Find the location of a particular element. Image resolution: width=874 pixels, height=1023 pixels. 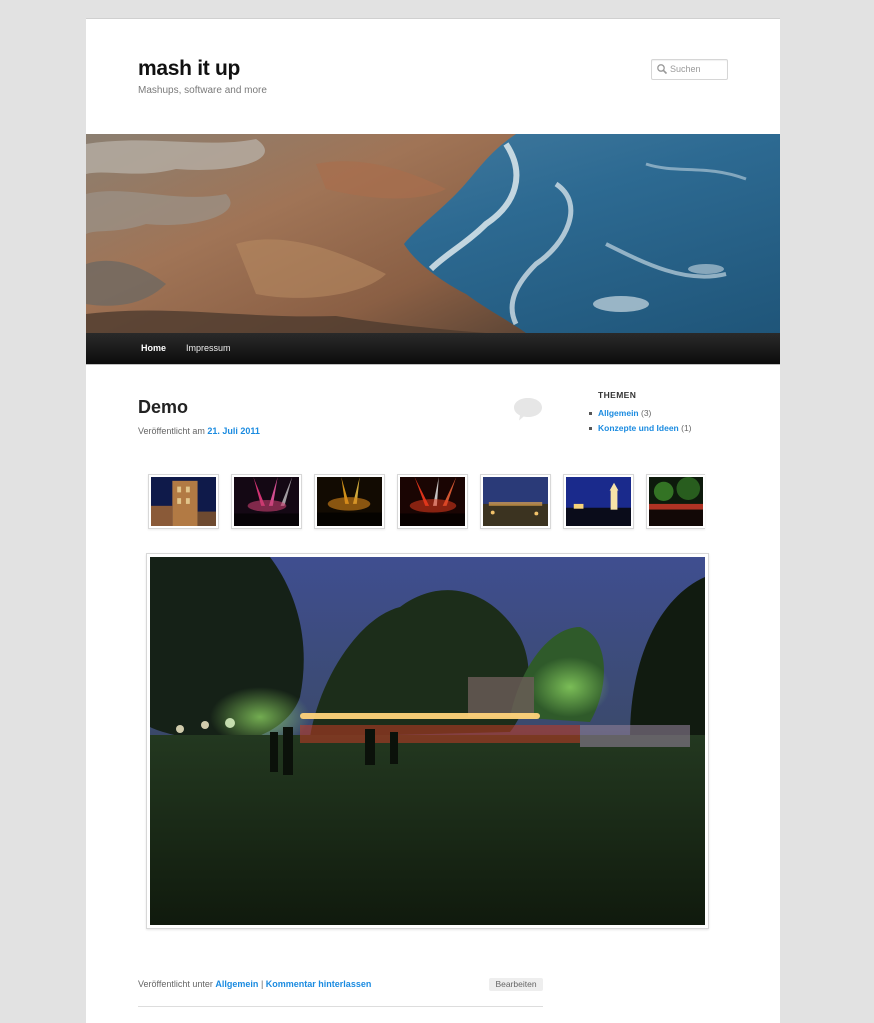

leave-comment-link: Kommentar hinterlassen is located at coordinates (319, 984).